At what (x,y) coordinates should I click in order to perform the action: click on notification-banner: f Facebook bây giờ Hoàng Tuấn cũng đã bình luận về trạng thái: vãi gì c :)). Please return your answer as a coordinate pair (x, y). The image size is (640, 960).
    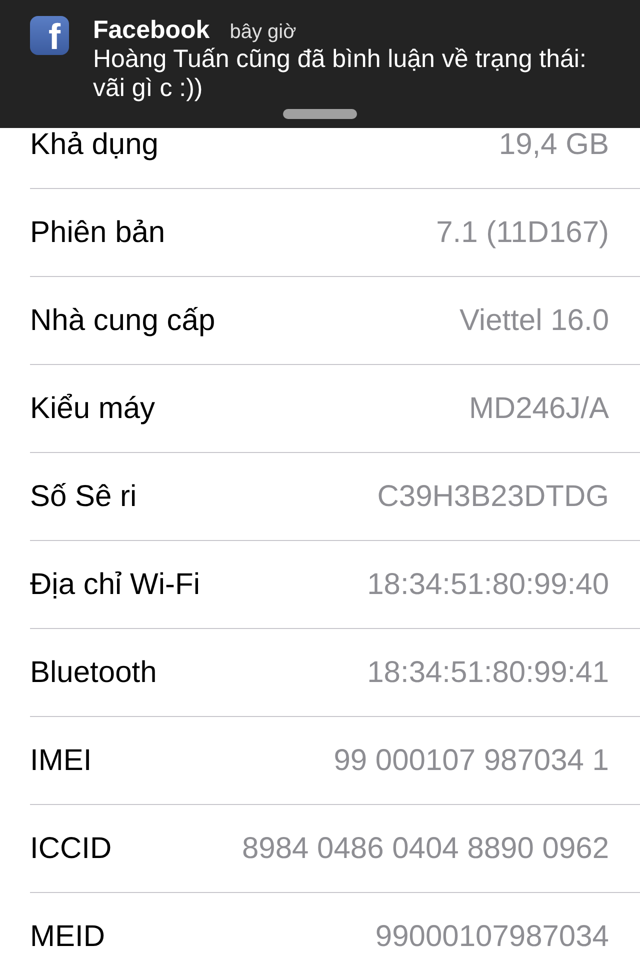
    Looking at the image, I should click on (320, 64).